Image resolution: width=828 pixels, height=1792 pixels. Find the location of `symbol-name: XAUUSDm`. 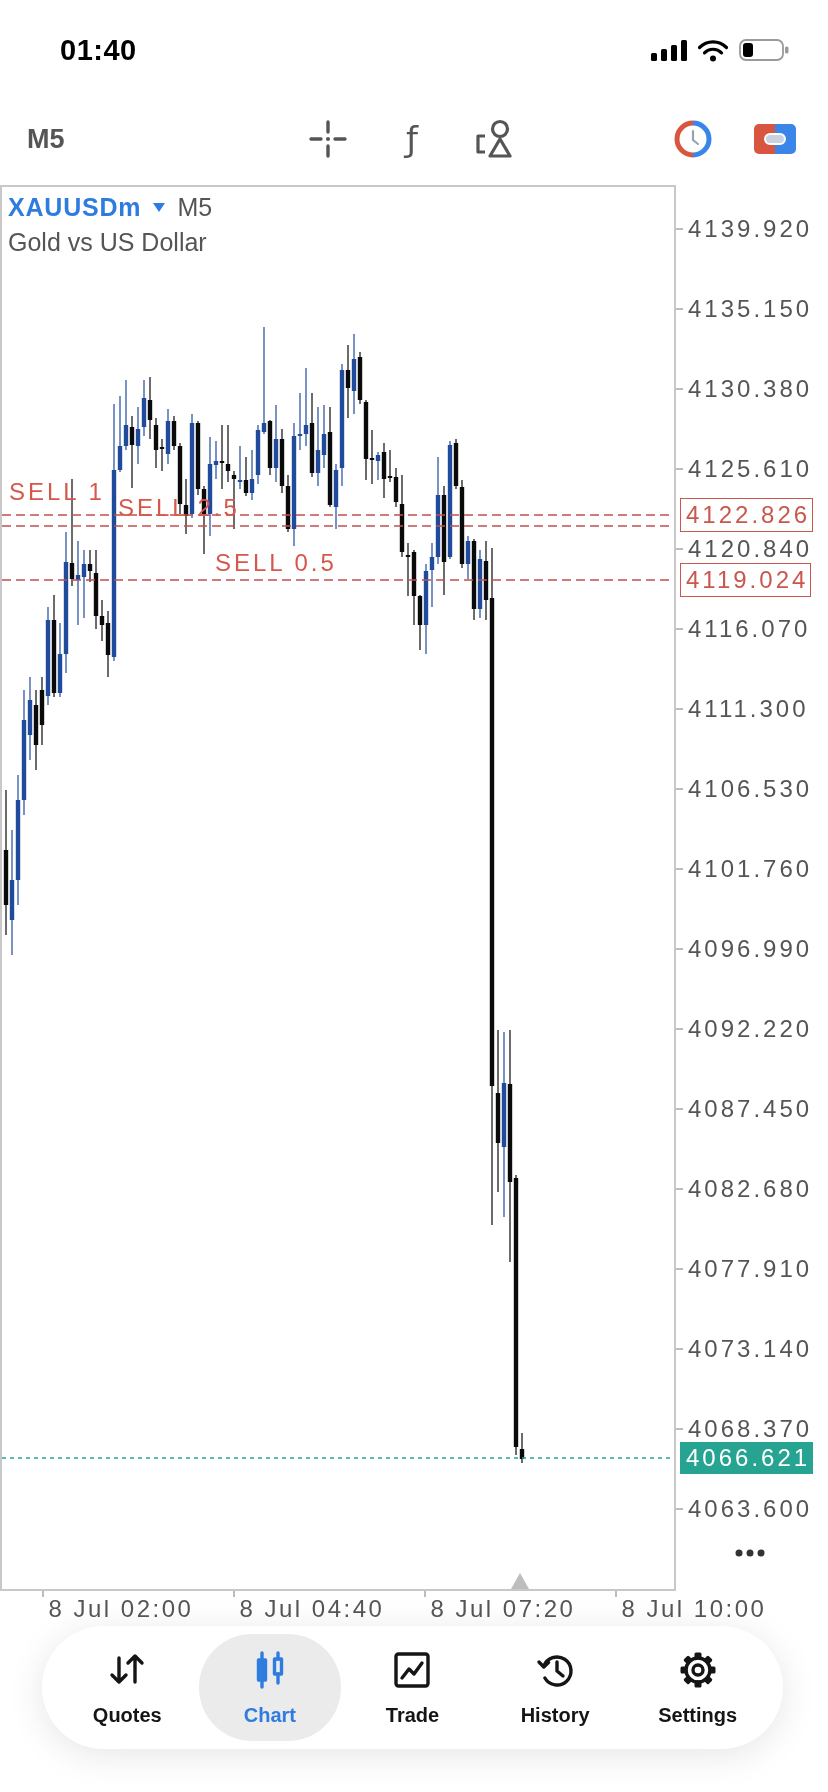

symbol-name: XAUUSDm is located at coordinates (75, 207).